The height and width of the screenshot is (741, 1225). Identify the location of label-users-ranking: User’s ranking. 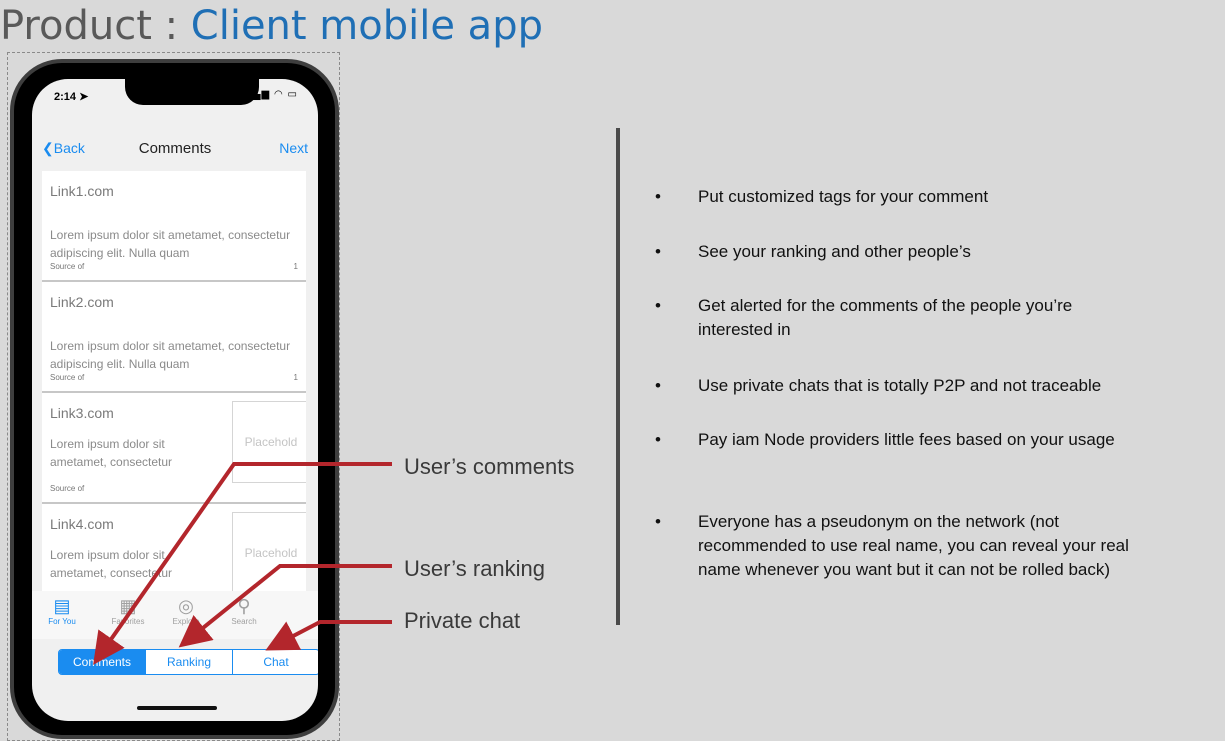
(475, 568).